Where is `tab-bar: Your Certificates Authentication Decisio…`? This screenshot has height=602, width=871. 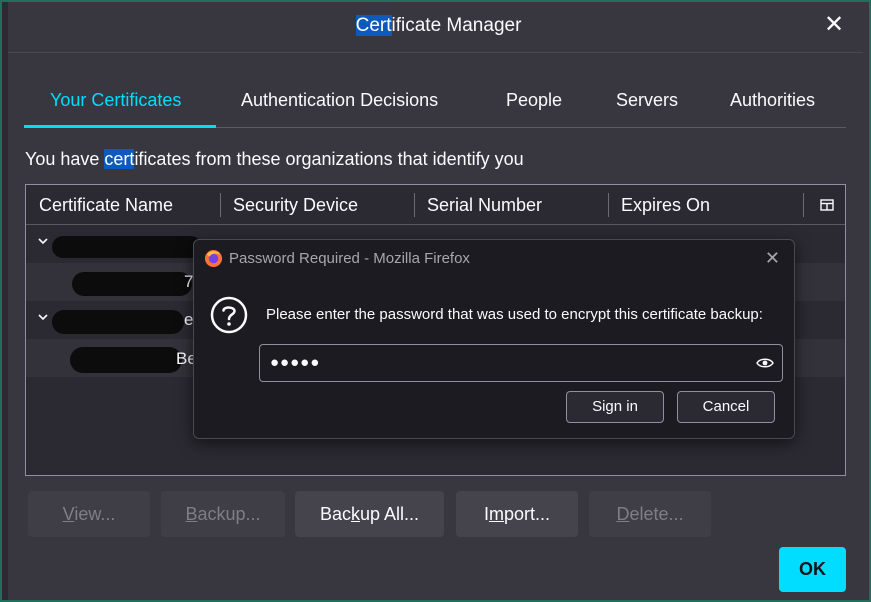 tab-bar: Your Certificates Authentication Decisio… is located at coordinates (435, 104).